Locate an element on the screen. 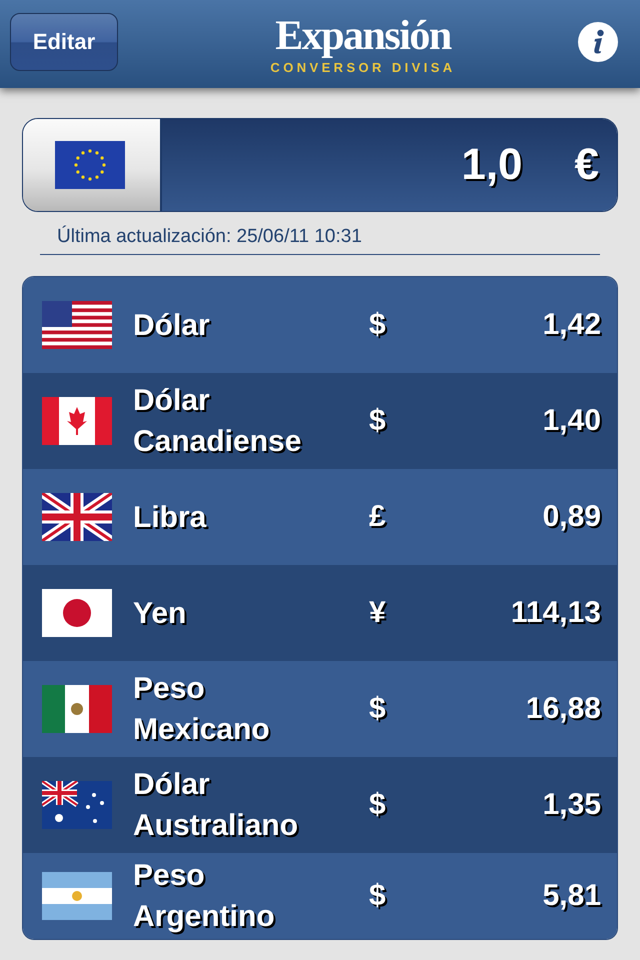 This screenshot has height=960, width=640. currency-row: Dólar $ 1,42 is located at coordinates (320, 325).